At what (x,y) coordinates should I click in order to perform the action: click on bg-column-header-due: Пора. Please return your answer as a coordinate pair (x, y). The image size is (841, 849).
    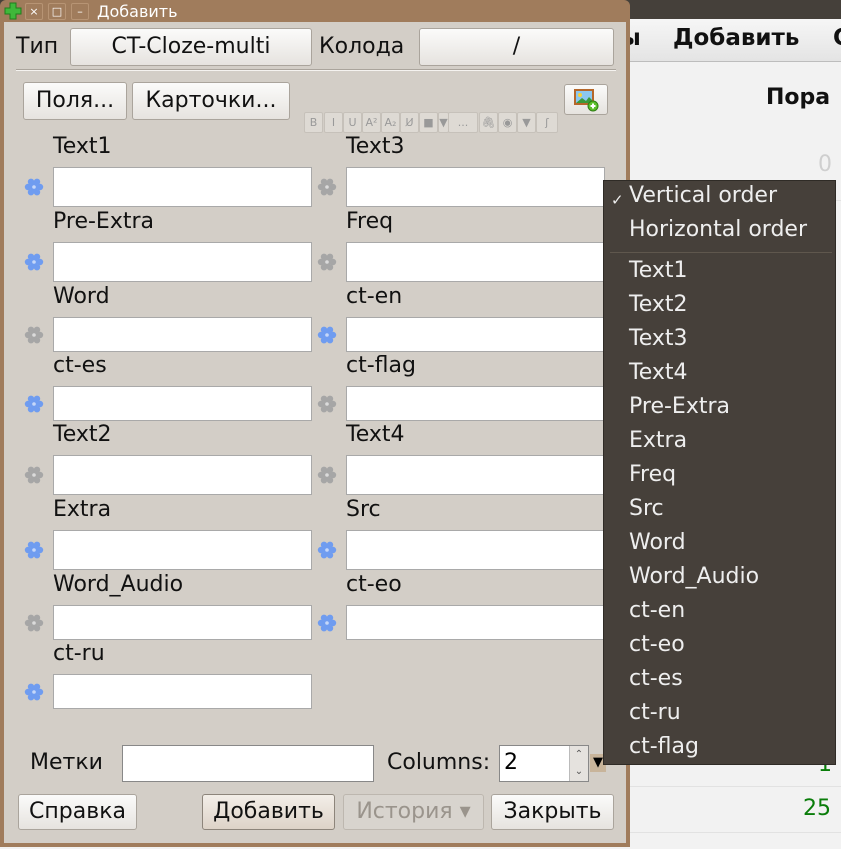
    Looking at the image, I should click on (798, 97).